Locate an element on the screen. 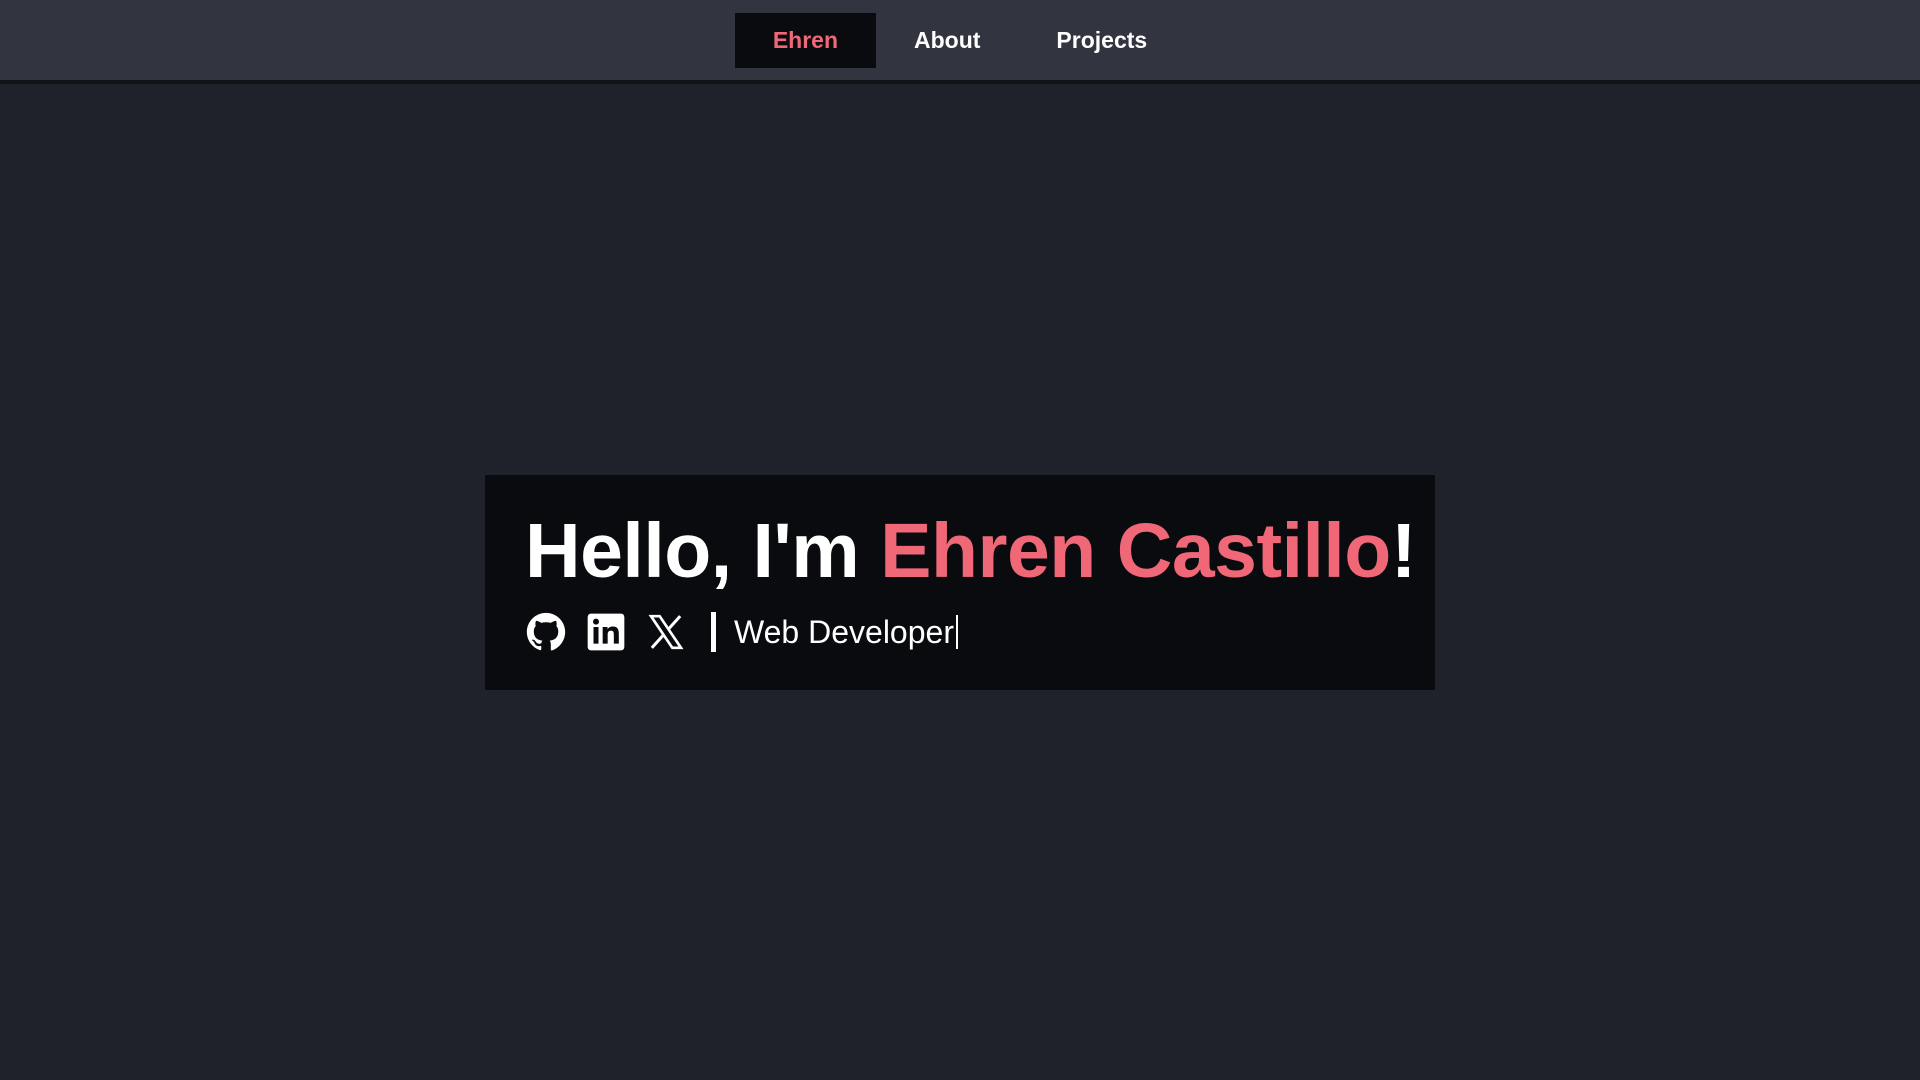 This screenshot has height=1080, width=1920. github-icon is located at coordinates (546, 631).